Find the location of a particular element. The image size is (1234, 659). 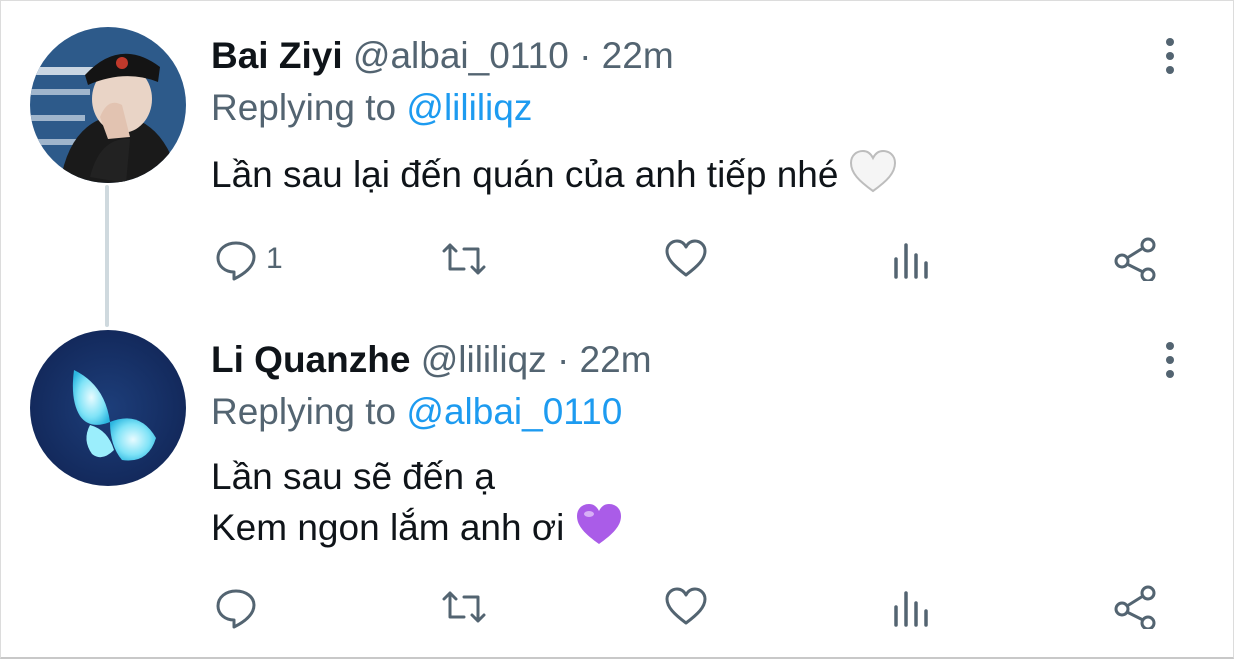

avatar-photo-person is located at coordinates (108, 105).